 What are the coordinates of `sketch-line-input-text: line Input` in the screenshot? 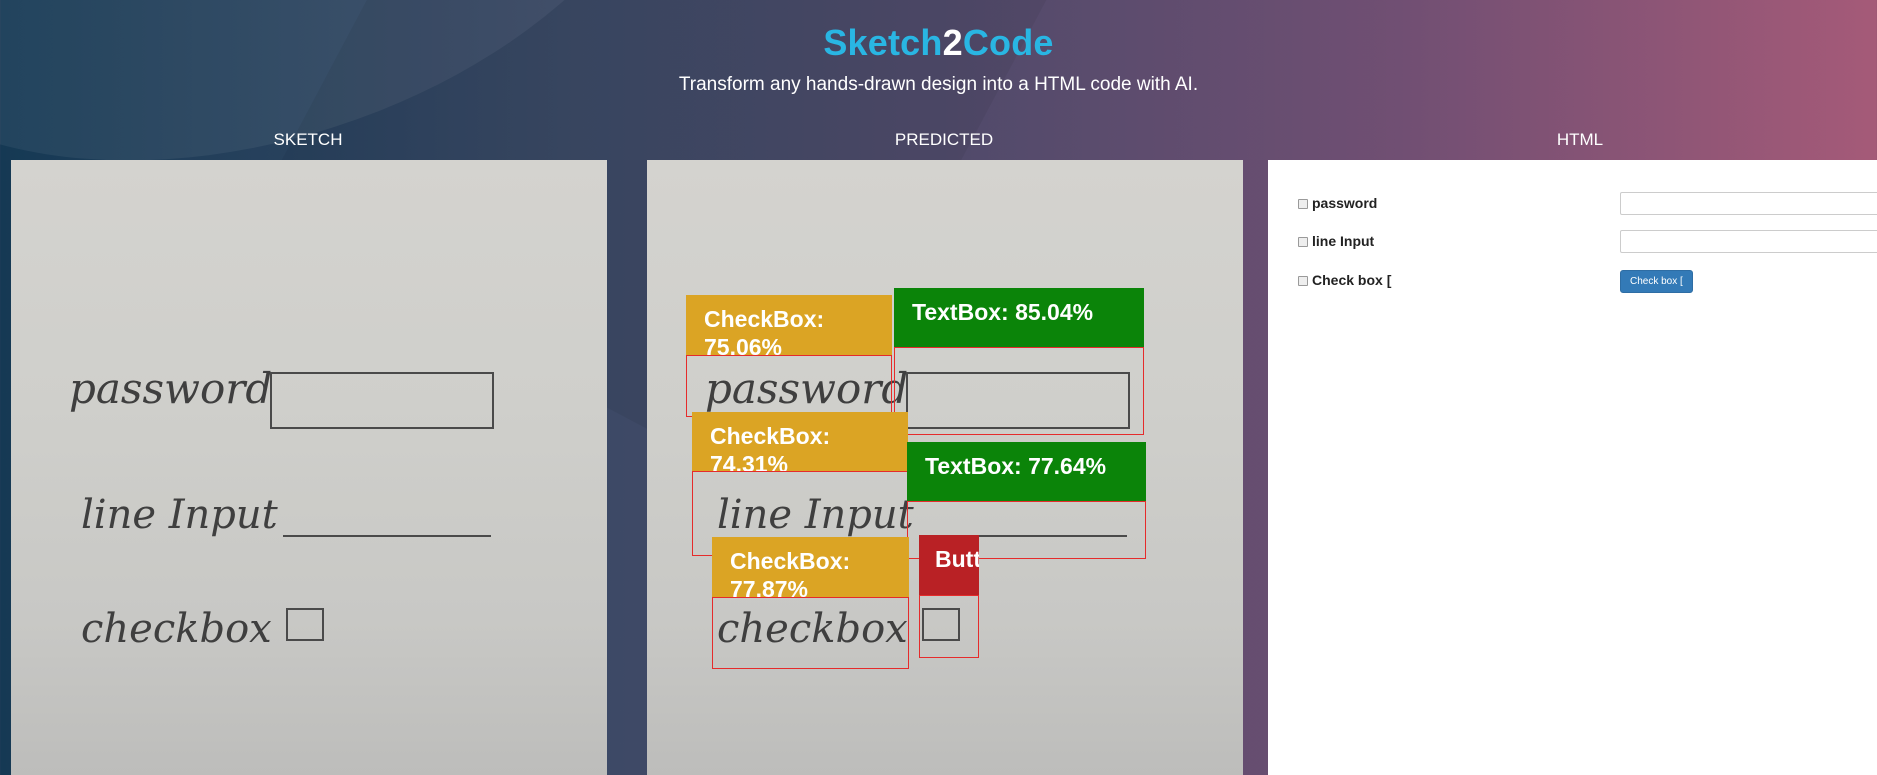 It's located at (180, 515).